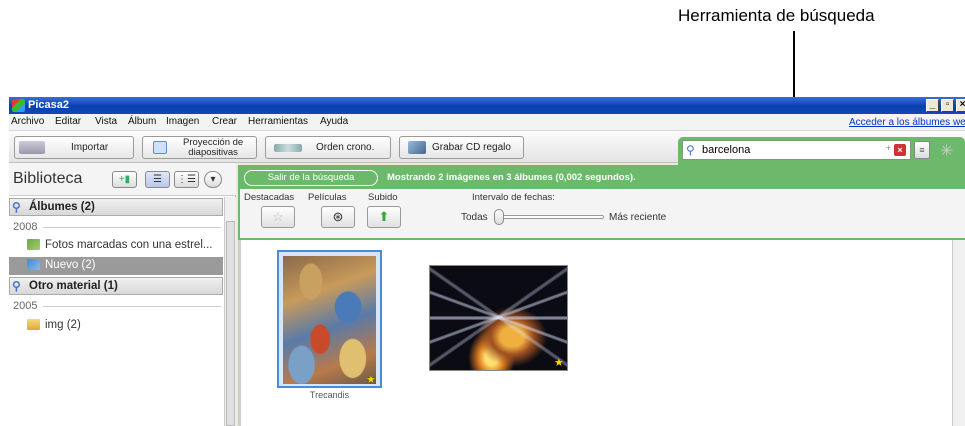 The width and height of the screenshot is (965, 426). Describe the element at coordinates (958, 333) in the screenshot. I see `photo-grid-scrollbar` at that location.